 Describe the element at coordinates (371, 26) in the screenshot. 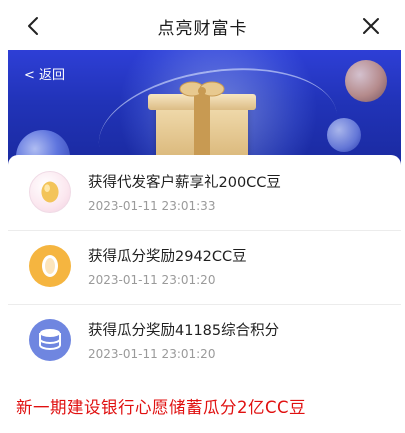

I see `close-icon` at that location.